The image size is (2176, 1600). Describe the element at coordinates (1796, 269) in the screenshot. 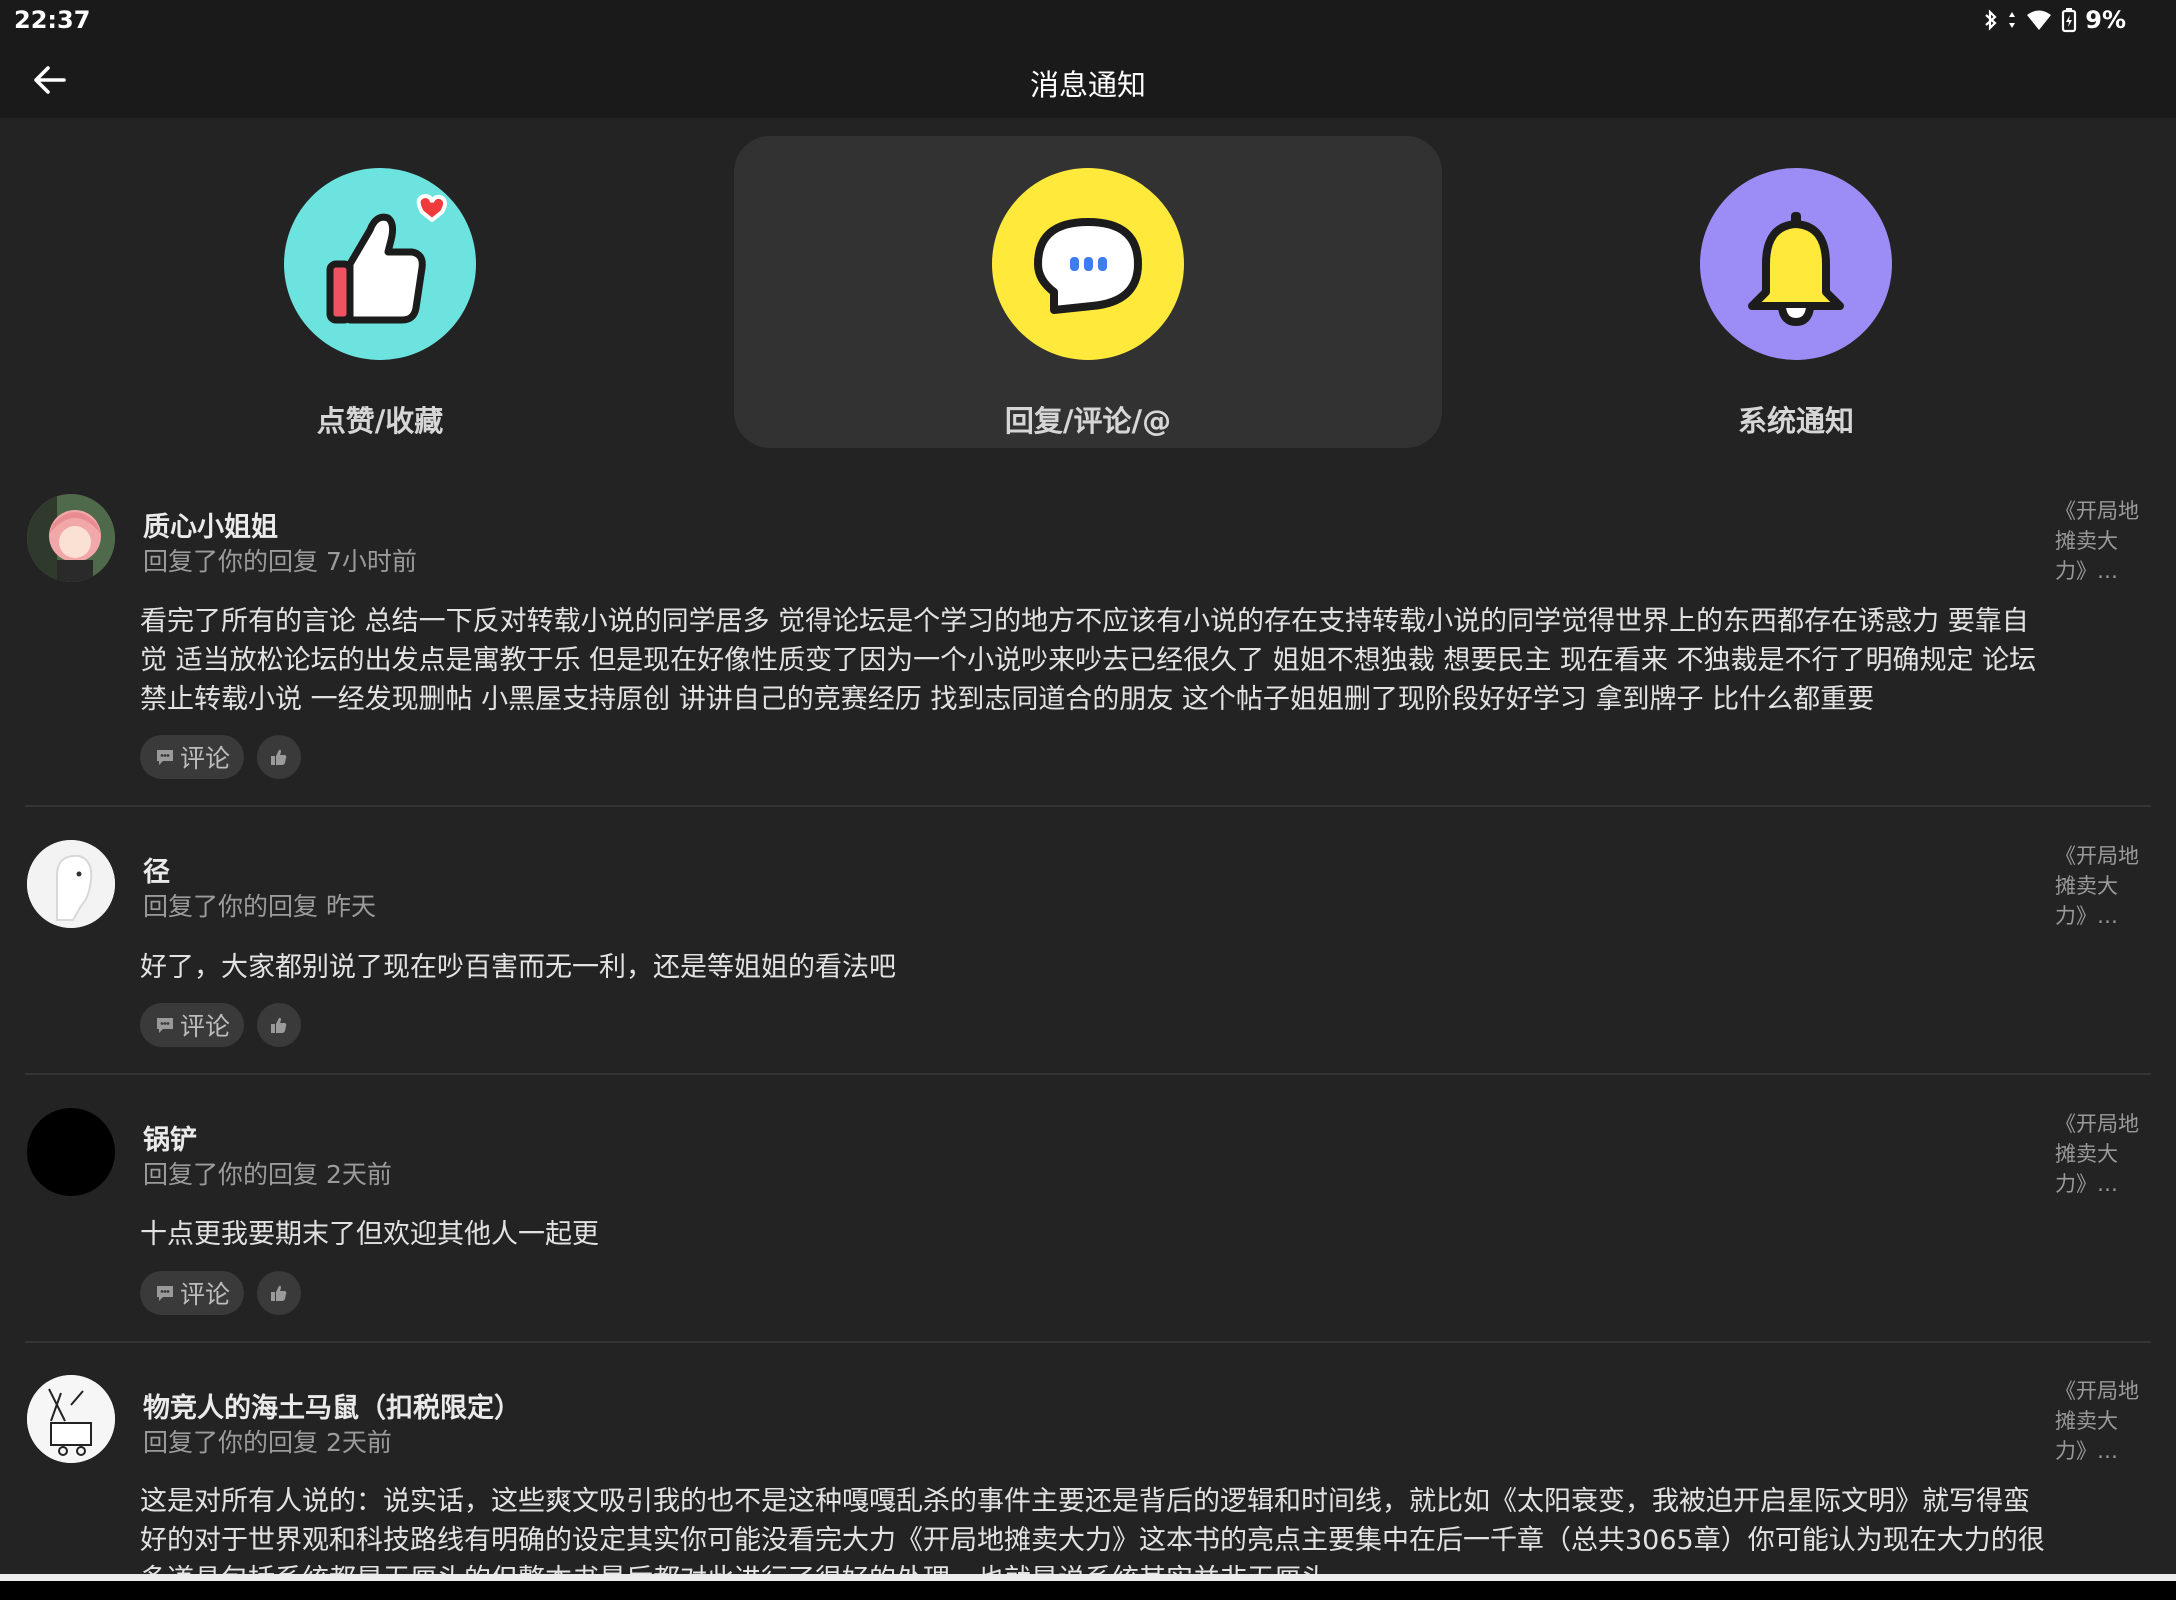

I see `bell-icon` at that location.